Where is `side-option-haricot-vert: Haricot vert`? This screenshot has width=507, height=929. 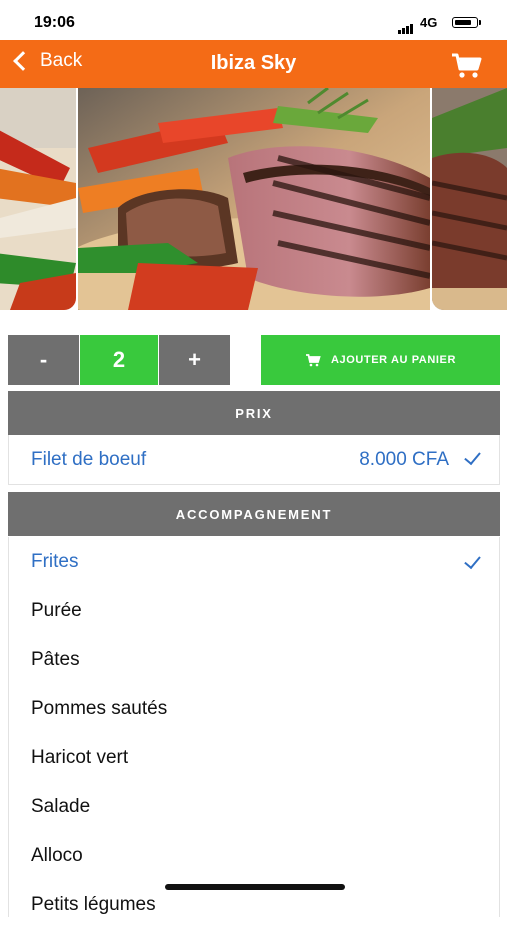
side-option-haricot-vert: Haricot vert is located at coordinates (254, 757).